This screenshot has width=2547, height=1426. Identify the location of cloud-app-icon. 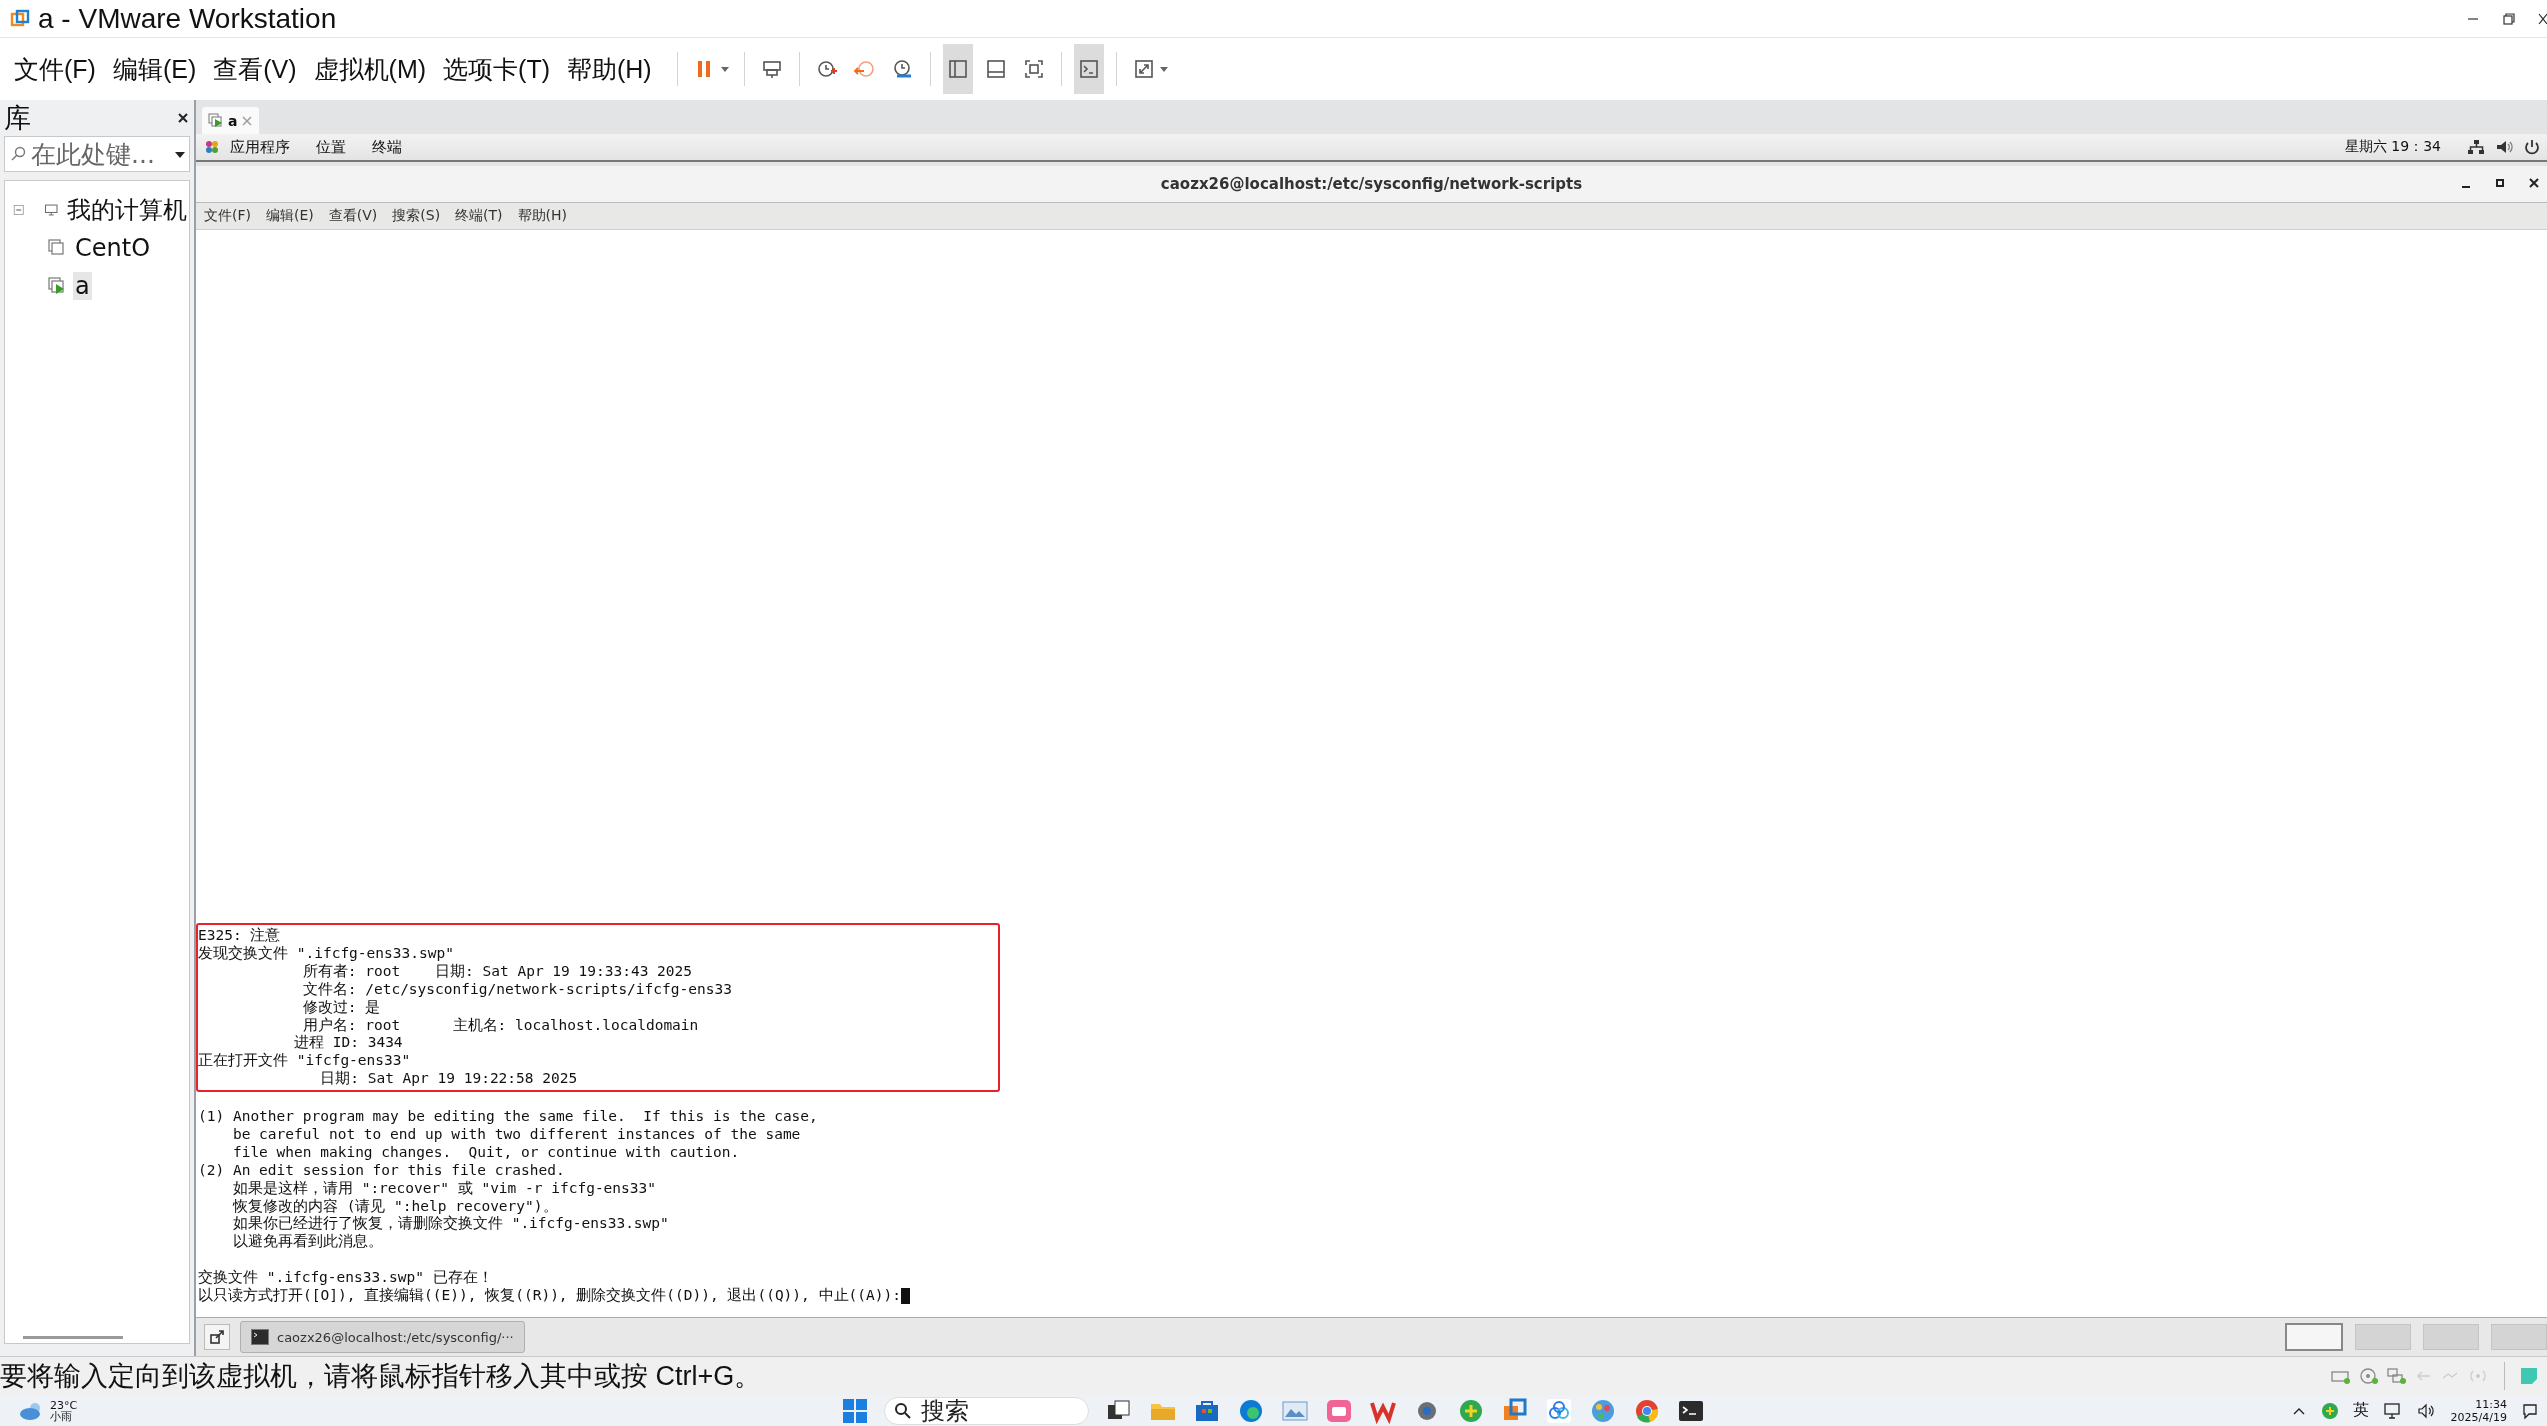
(1559, 1410).